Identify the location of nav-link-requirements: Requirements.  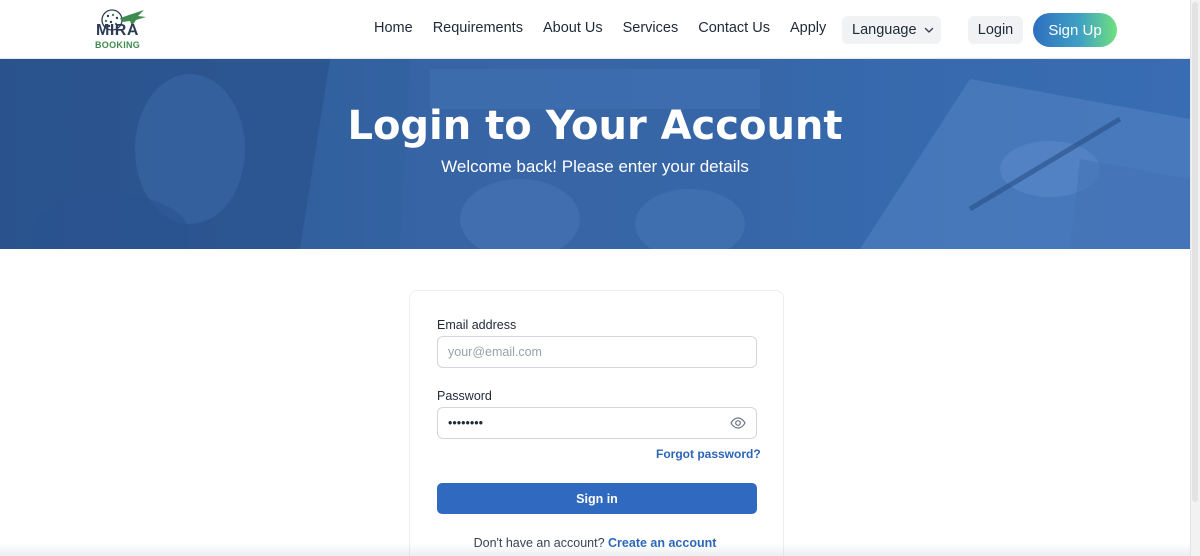
(478, 30).